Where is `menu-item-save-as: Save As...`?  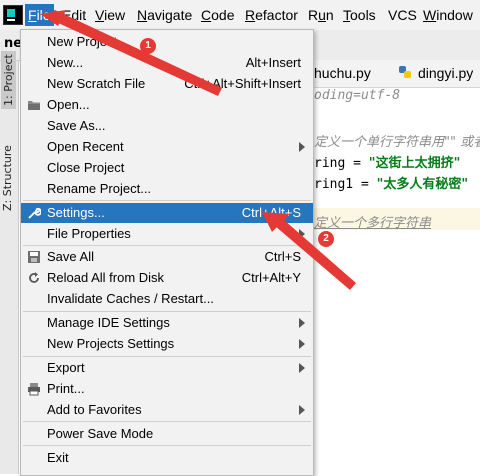
menu-item-save-as: Save As... is located at coordinates (167, 126).